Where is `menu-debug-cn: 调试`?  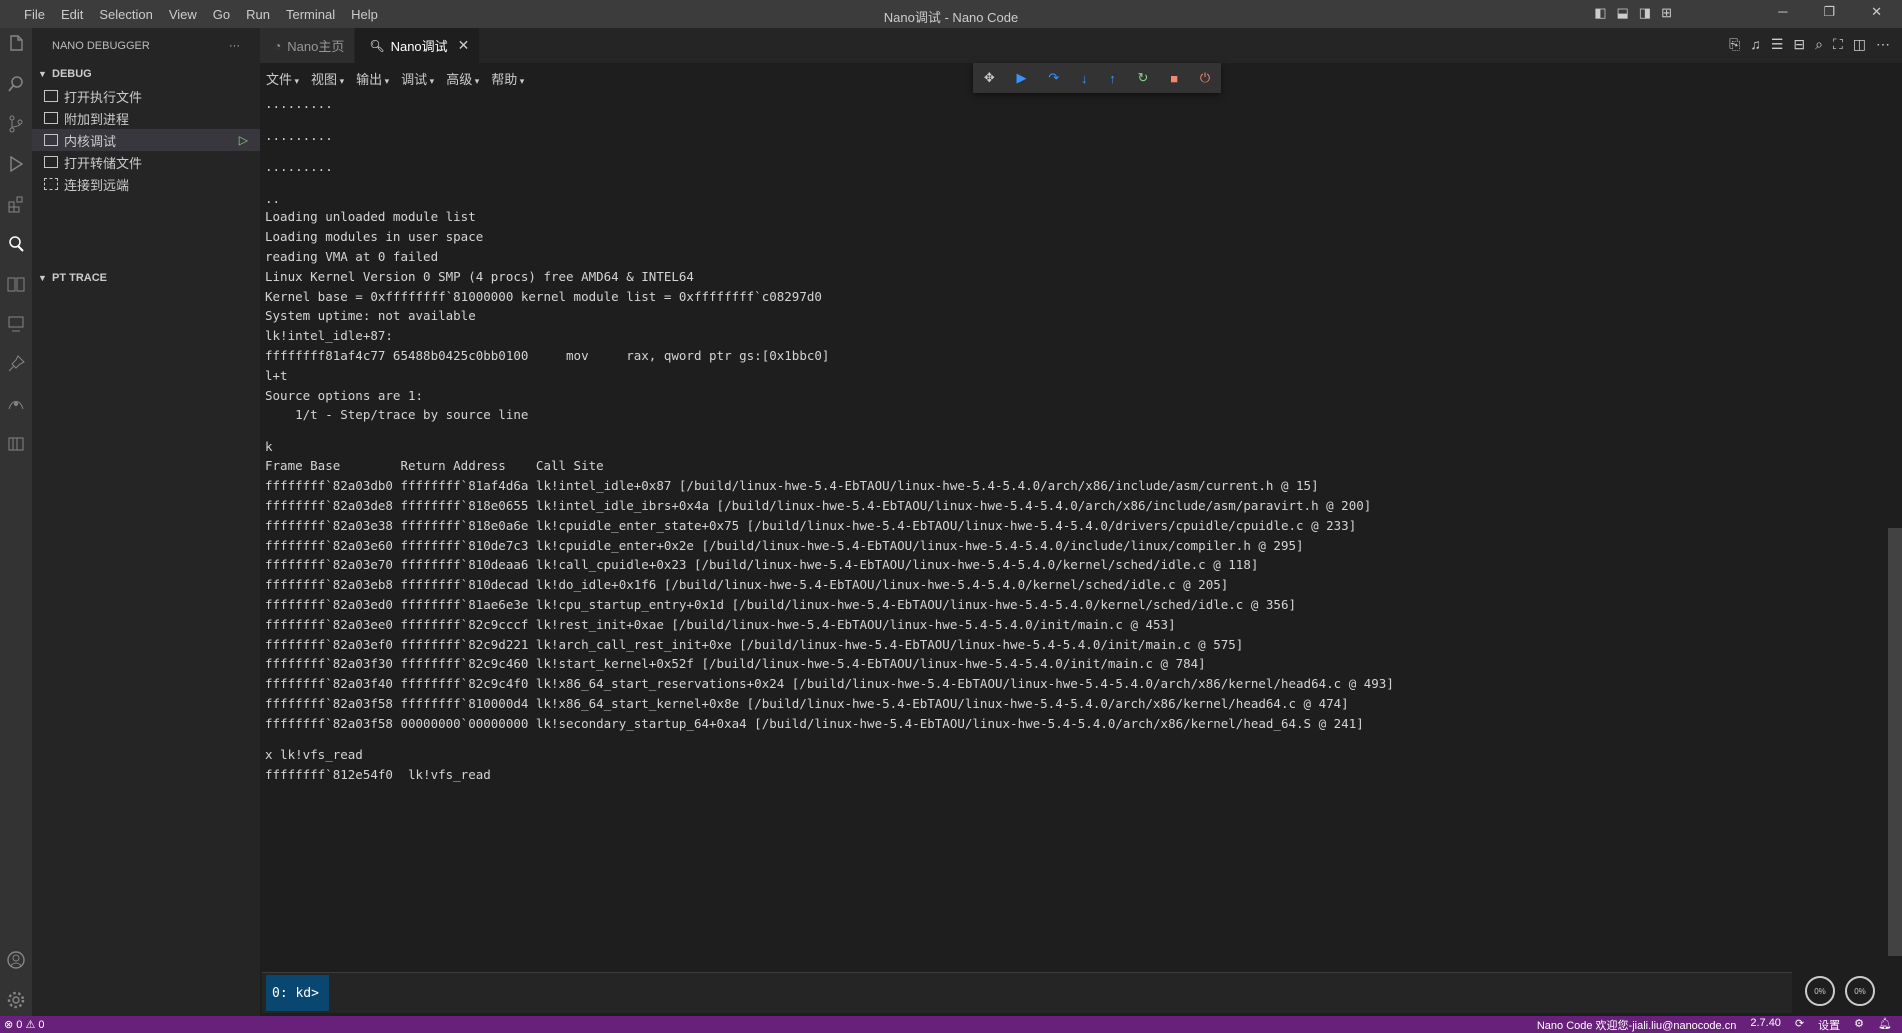 menu-debug-cn: 调试 is located at coordinates (417, 78).